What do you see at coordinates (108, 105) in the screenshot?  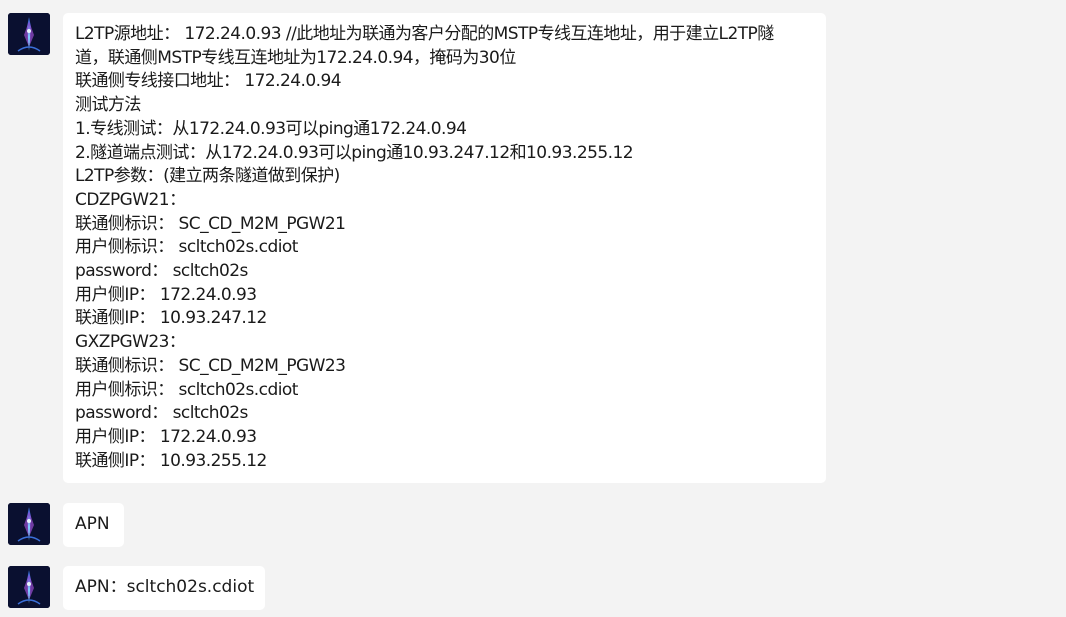 I see `message-line: 测试方法` at bounding box center [108, 105].